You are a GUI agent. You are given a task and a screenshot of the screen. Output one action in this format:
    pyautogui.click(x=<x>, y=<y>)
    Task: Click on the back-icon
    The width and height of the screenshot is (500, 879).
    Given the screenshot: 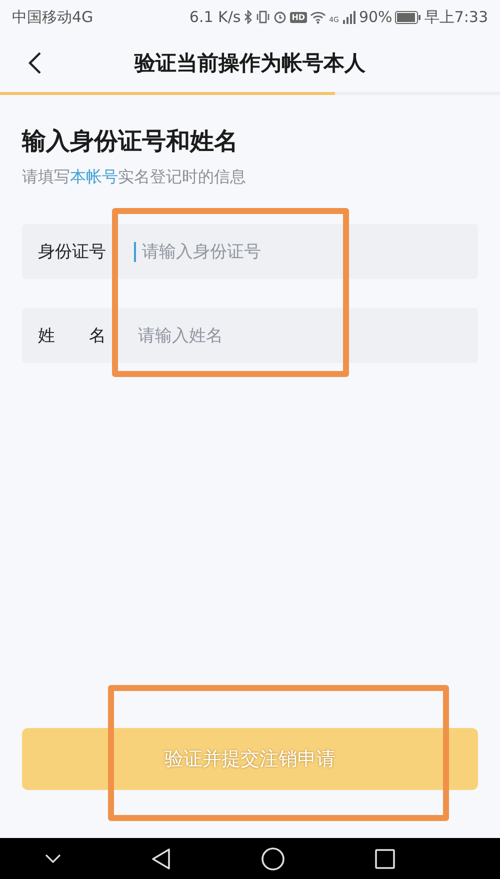 What is the action you would take?
    pyautogui.click(x=35, y=63)
    